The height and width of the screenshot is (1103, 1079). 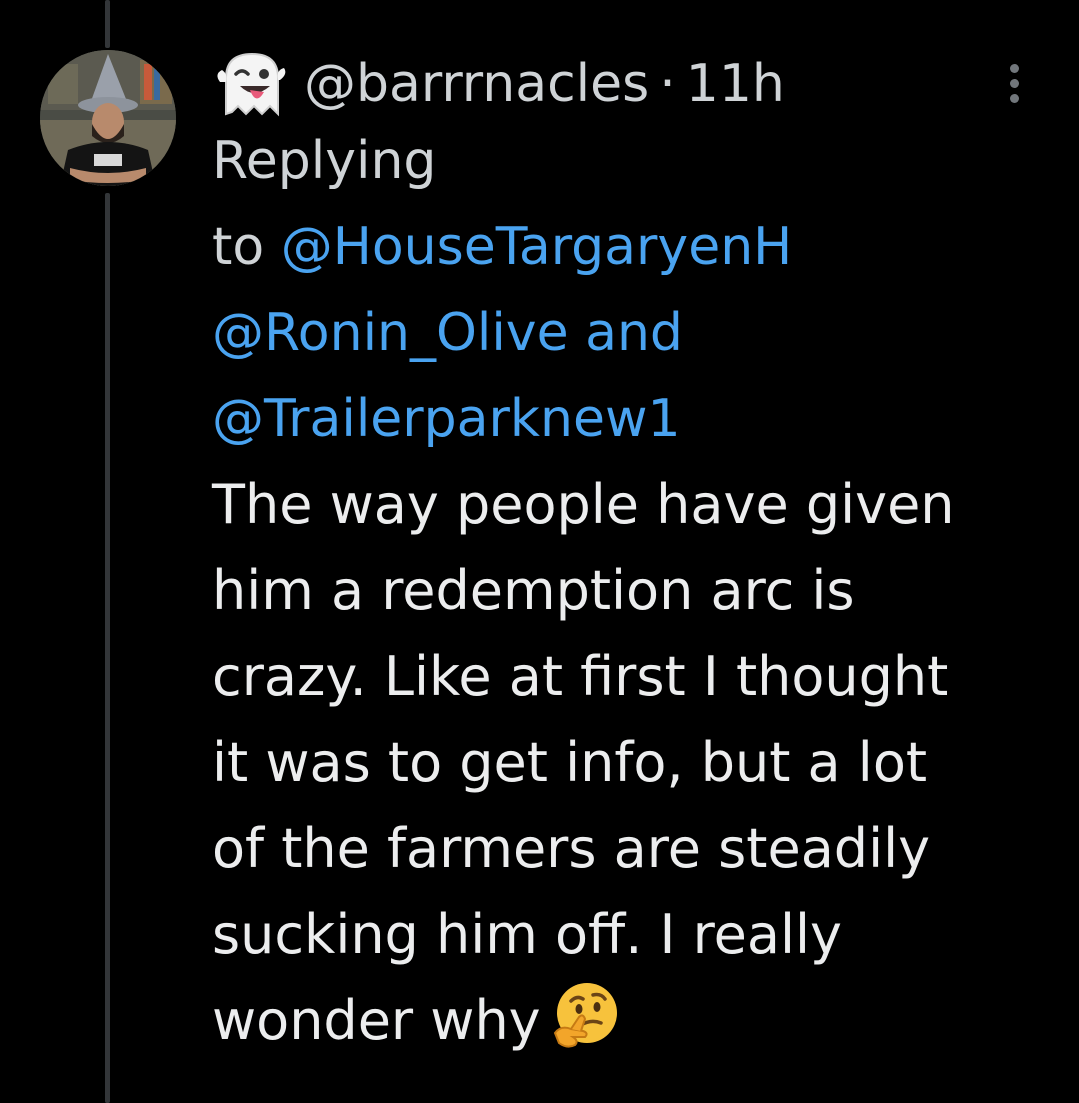 I want to click on mention-link: @HouseTargaryenH, so click(x=537, y=247).